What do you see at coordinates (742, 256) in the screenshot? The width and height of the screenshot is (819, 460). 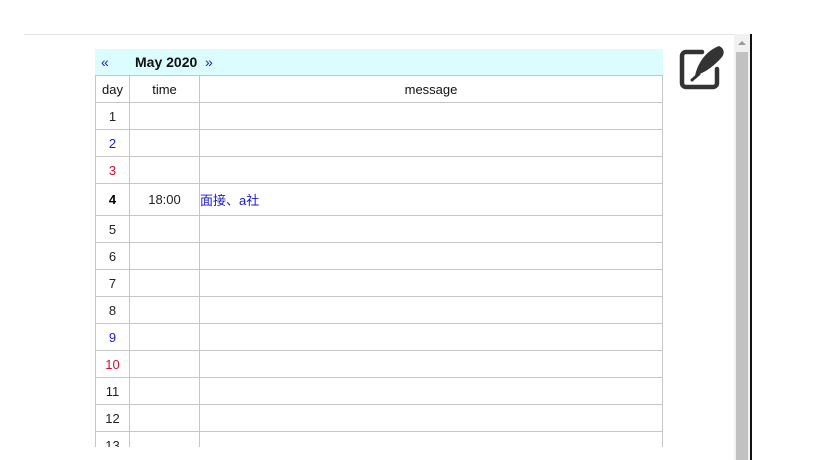 I see `scroll-thumb` at bounding box center [742, 256].